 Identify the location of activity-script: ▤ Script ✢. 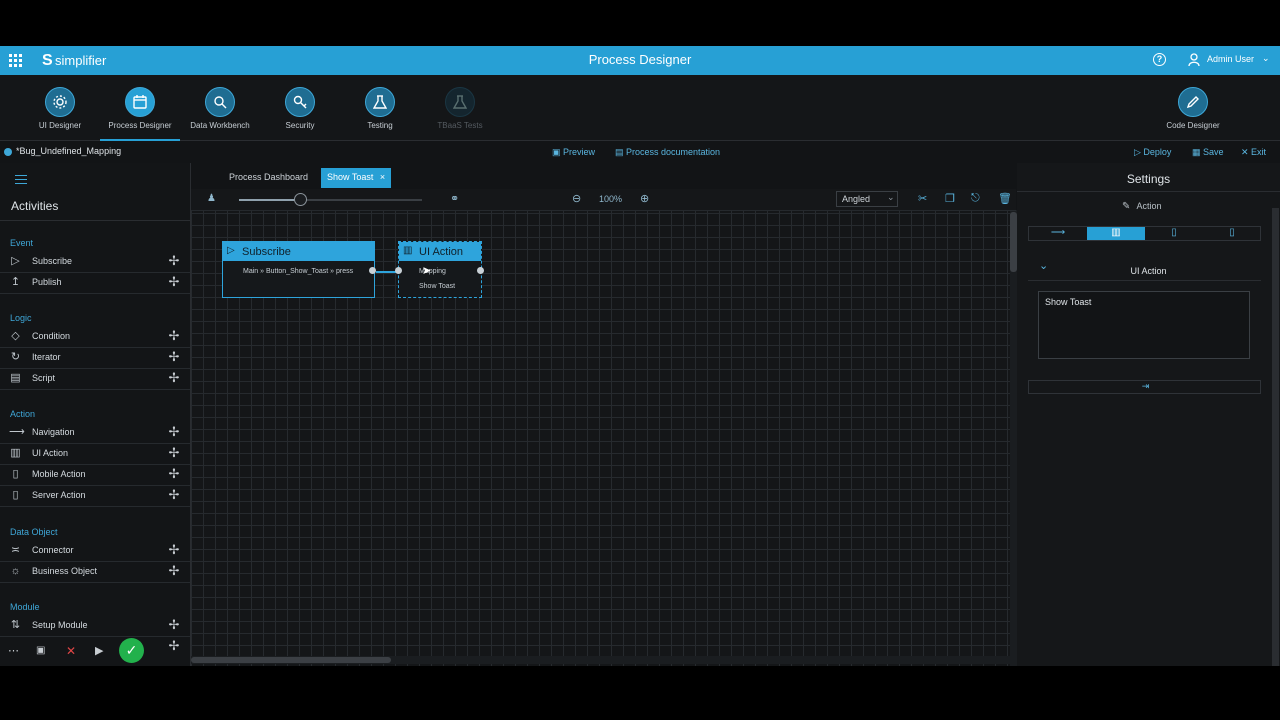
(95, 379).